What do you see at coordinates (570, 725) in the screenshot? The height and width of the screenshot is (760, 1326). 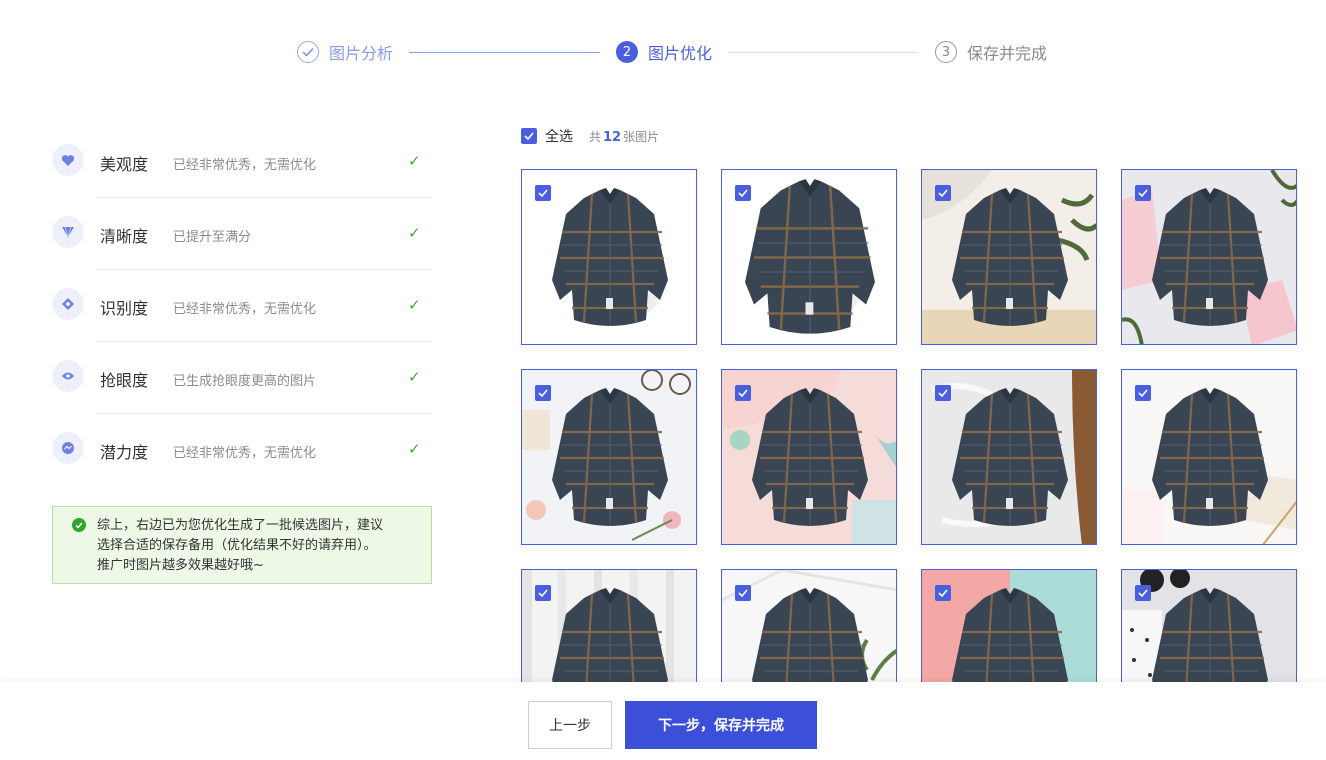 I see `prev-step-button: 上一步` at bounding box center [570, 725].